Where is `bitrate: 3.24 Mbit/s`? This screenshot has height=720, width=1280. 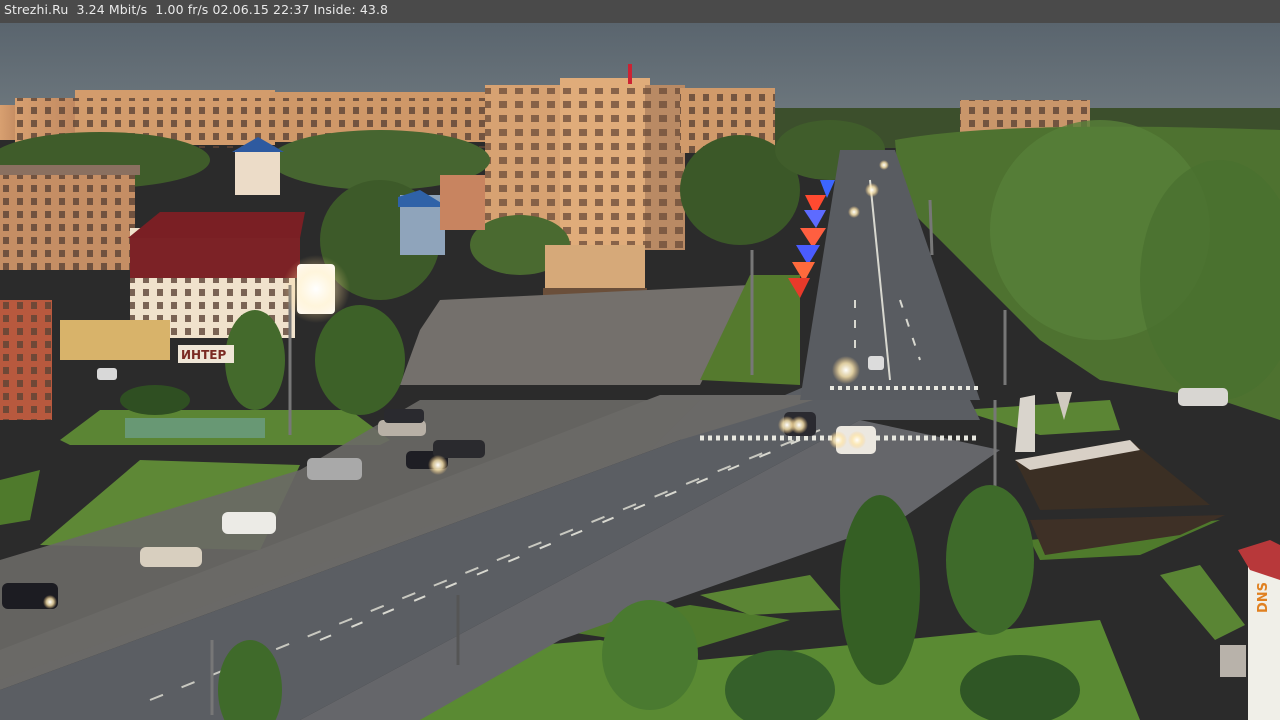
bitrate: 3.24 Mbit/s is located at coordinates (112, 9).